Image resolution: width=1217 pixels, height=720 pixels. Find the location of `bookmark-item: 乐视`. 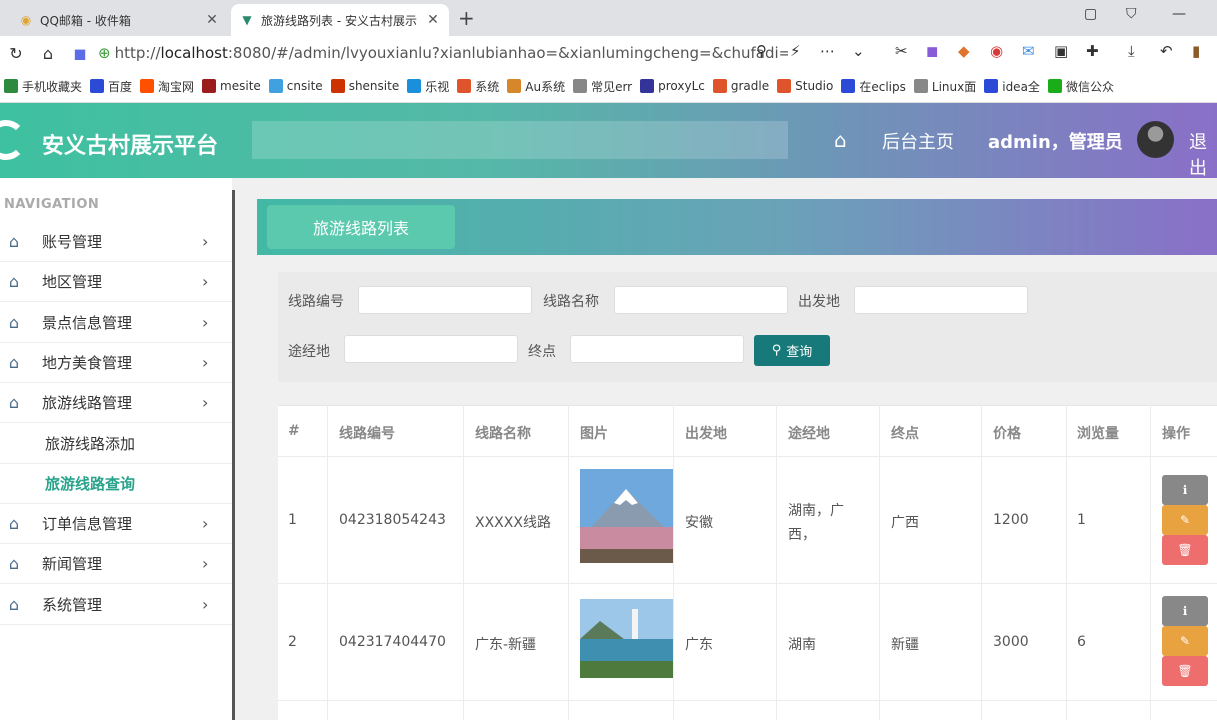

bookmark-item: 乐视 is located at coordinates (428, 86).